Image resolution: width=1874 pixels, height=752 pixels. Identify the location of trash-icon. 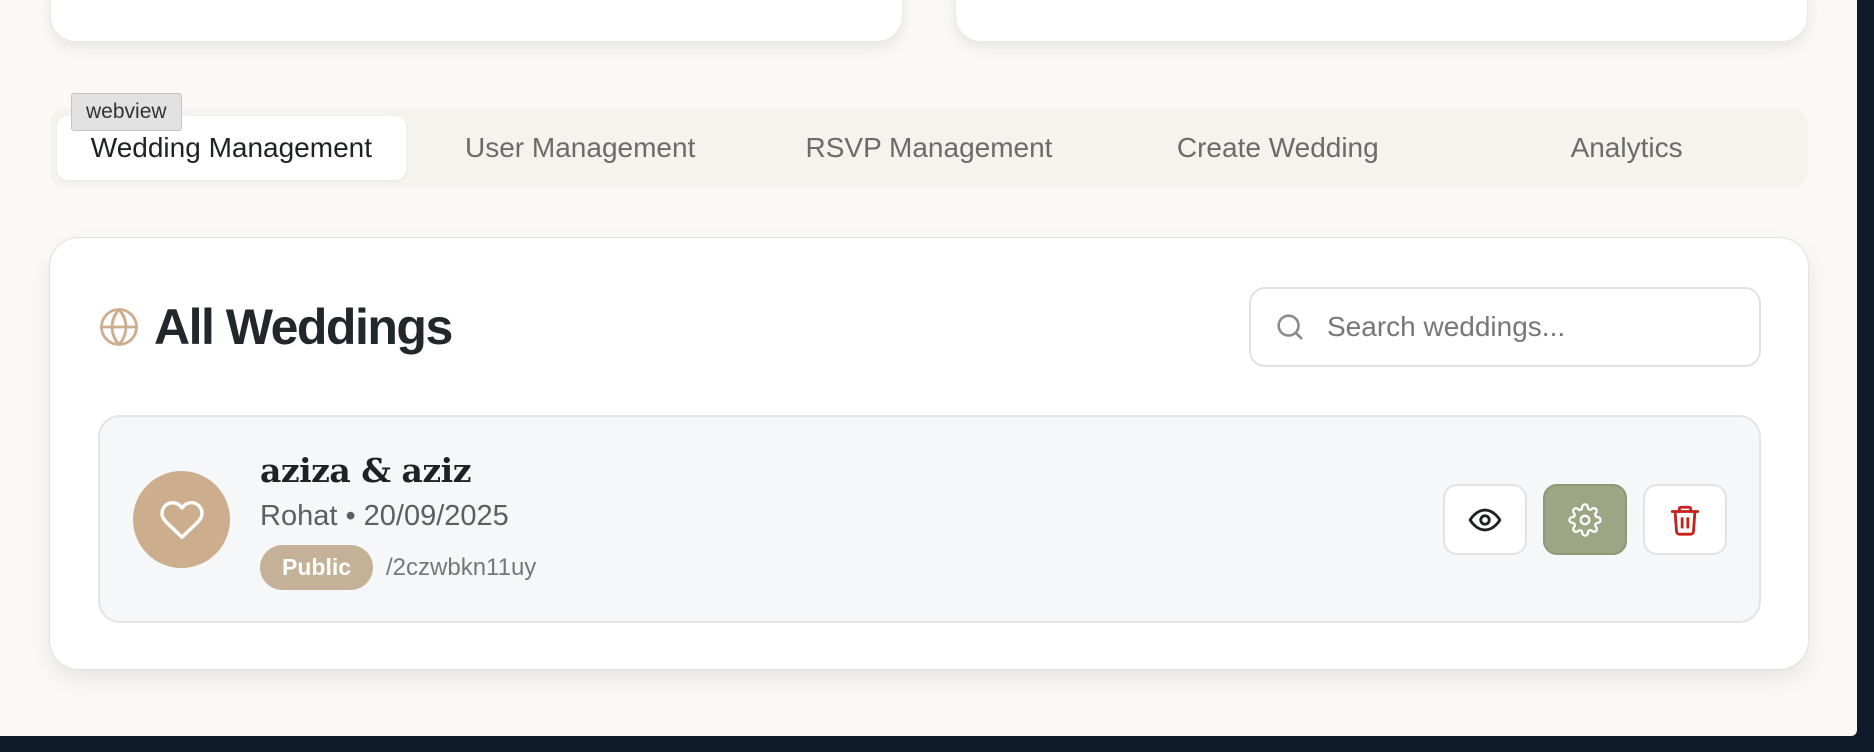
(1685, 520).